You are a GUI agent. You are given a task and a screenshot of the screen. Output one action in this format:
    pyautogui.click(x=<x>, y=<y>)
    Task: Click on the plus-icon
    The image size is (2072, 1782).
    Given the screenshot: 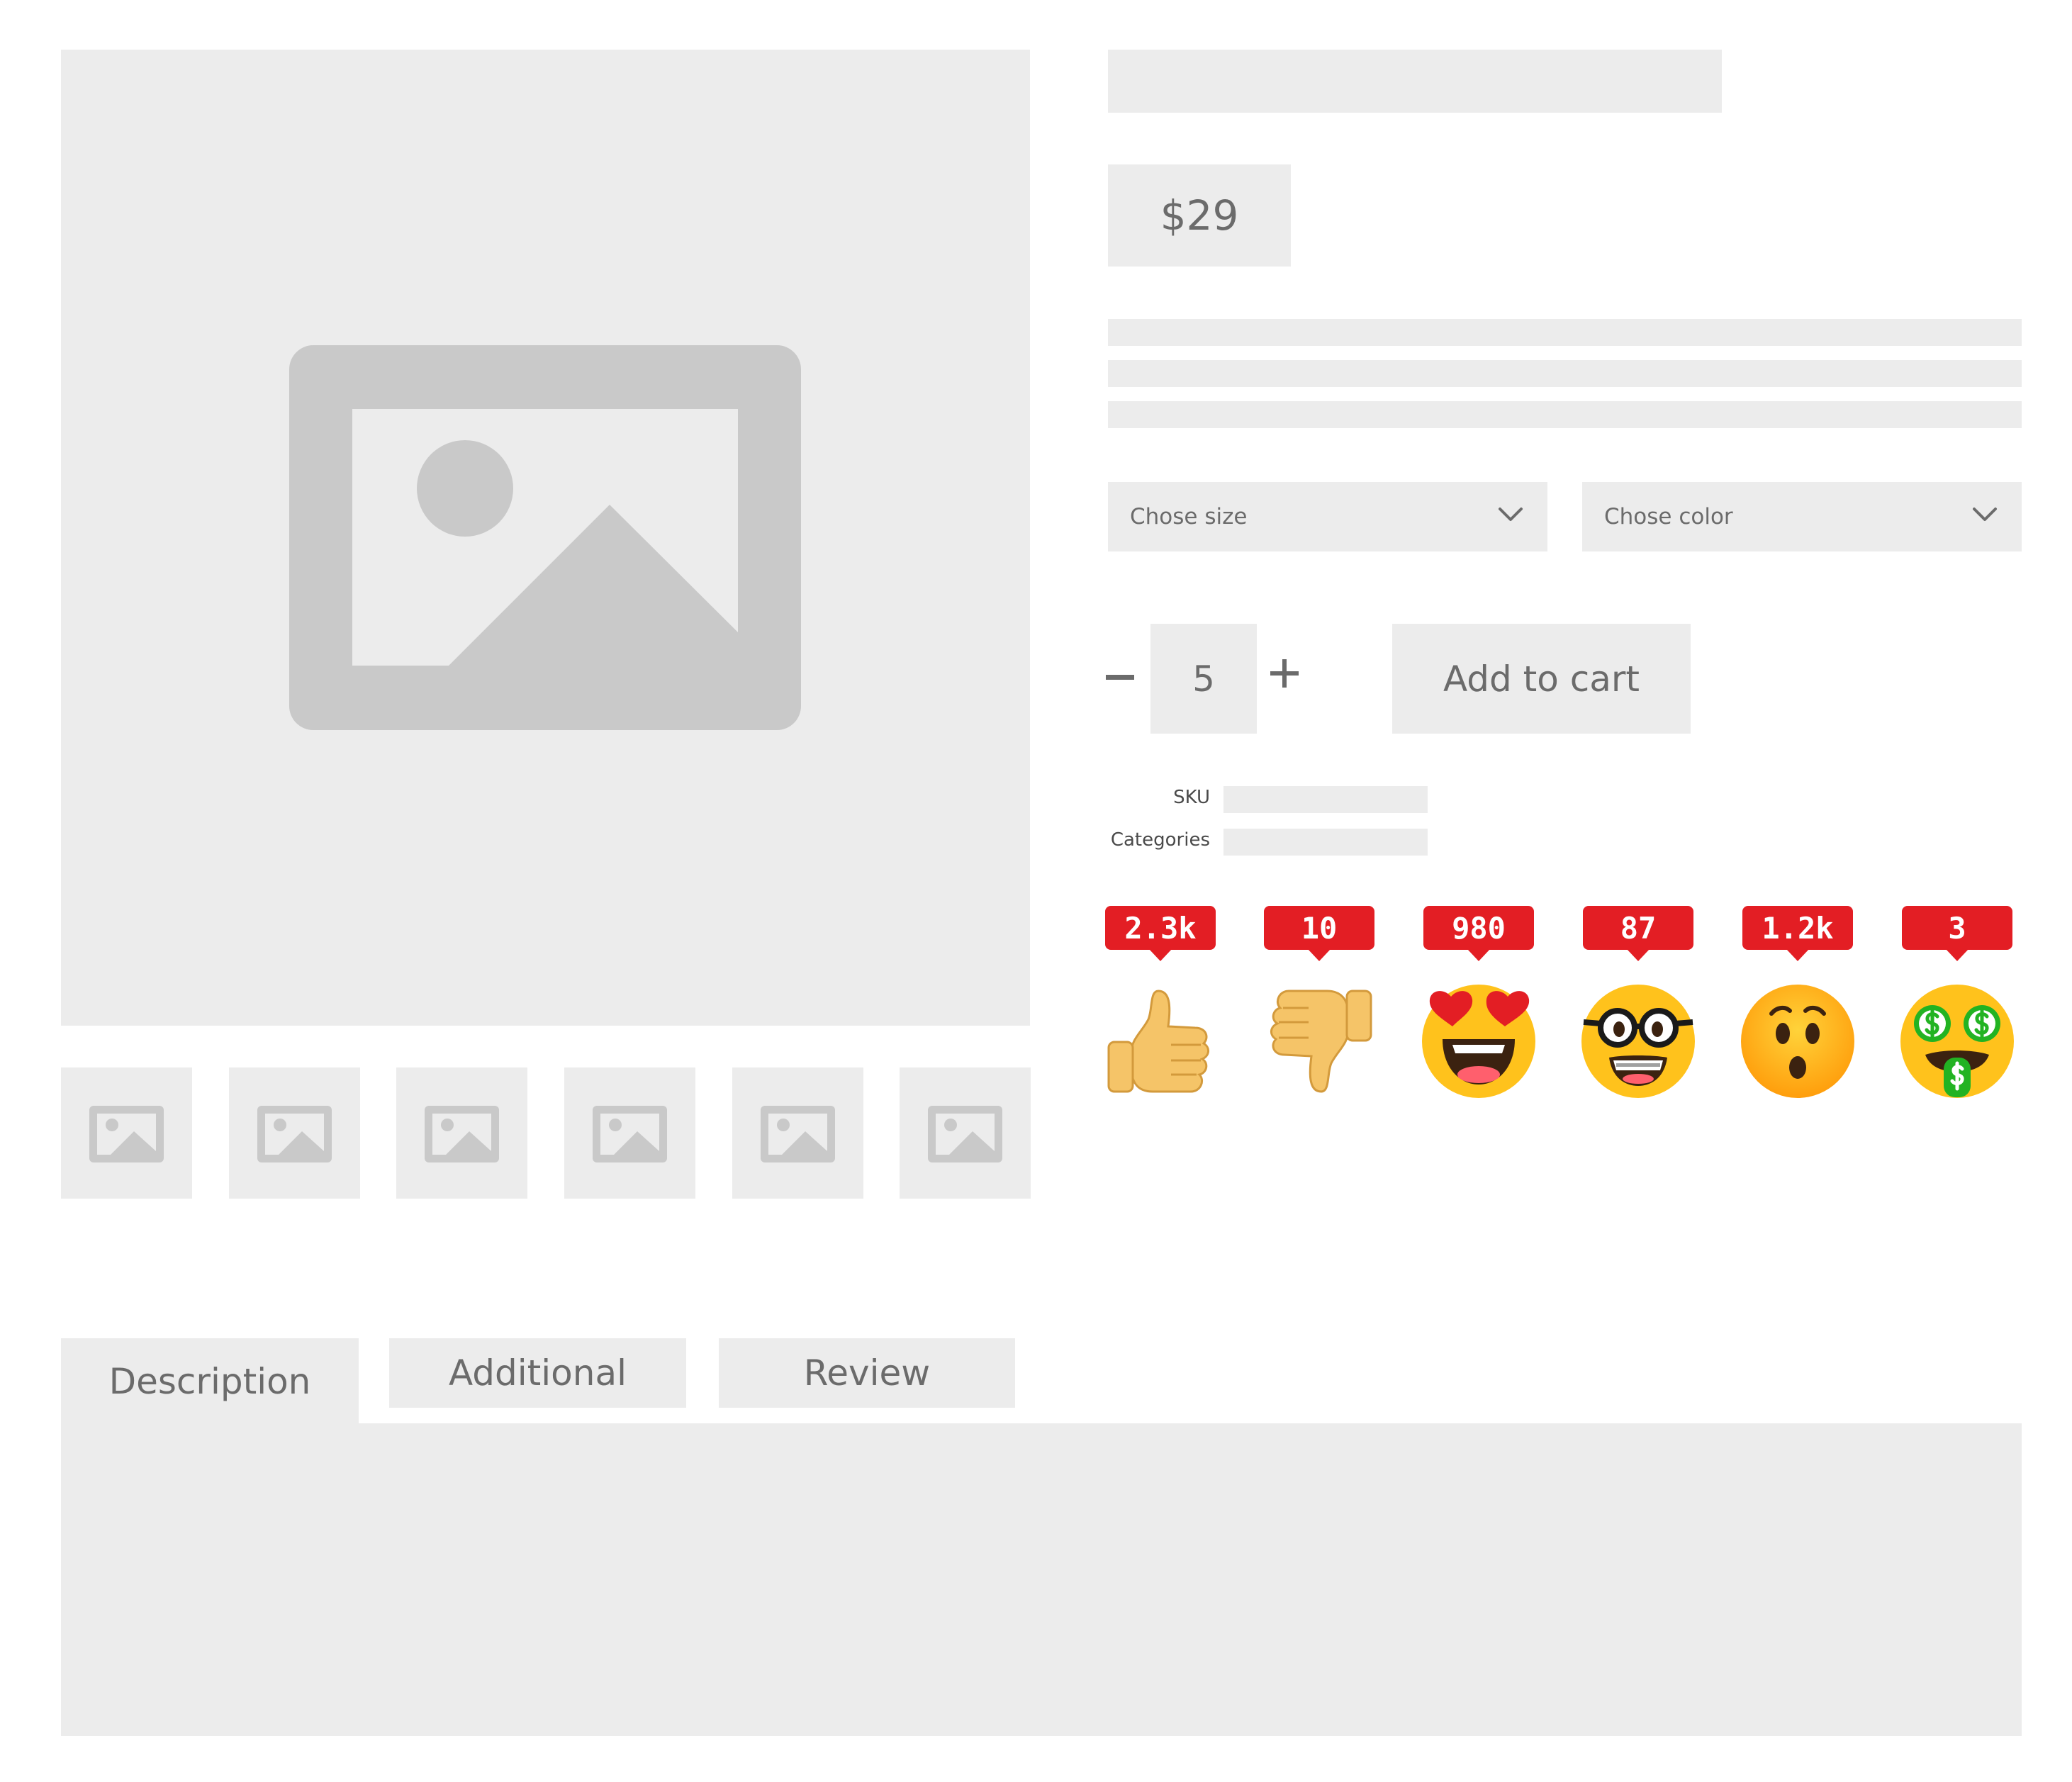 What is the action you would take?
    pyautogui.click(x=1285, y=673)
    